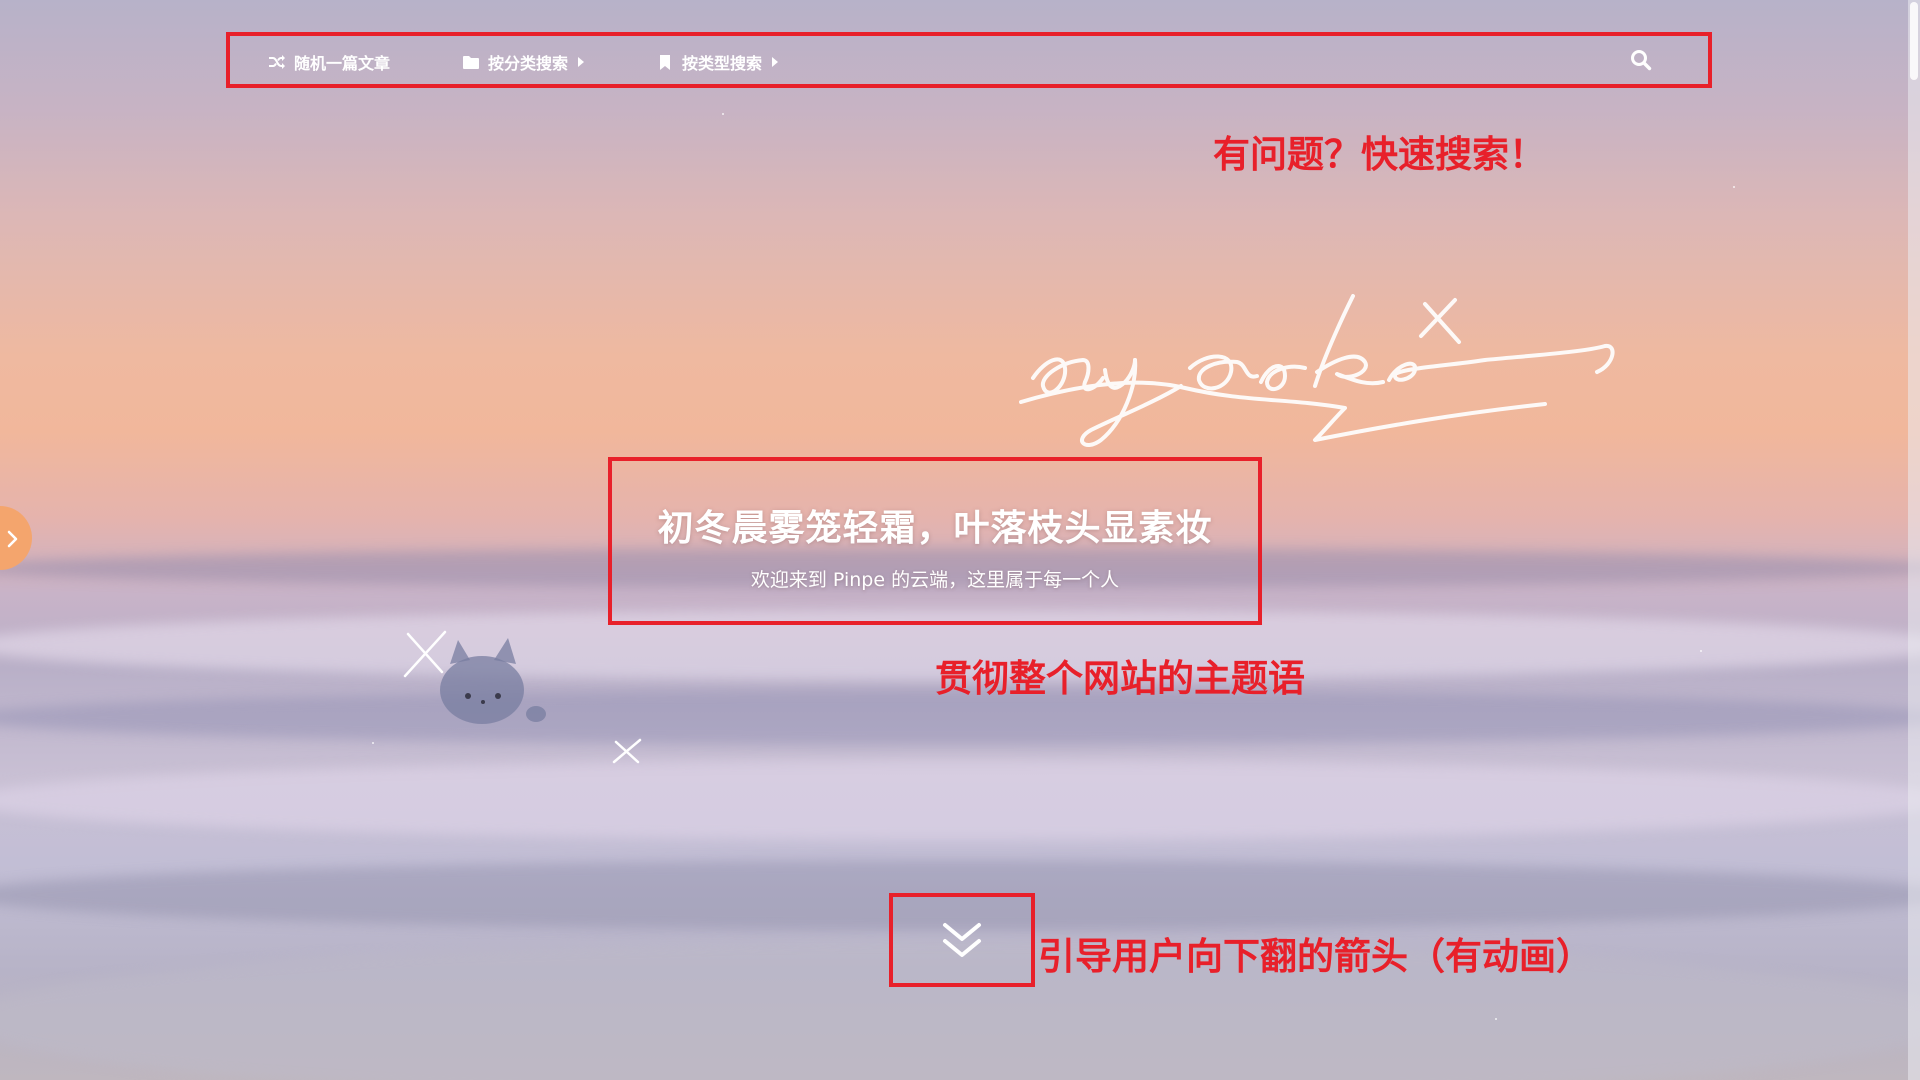  What do you see at coordinates (471, 62) in the screenshot?
I see `folder-icon` at bounding box center [471, 62].